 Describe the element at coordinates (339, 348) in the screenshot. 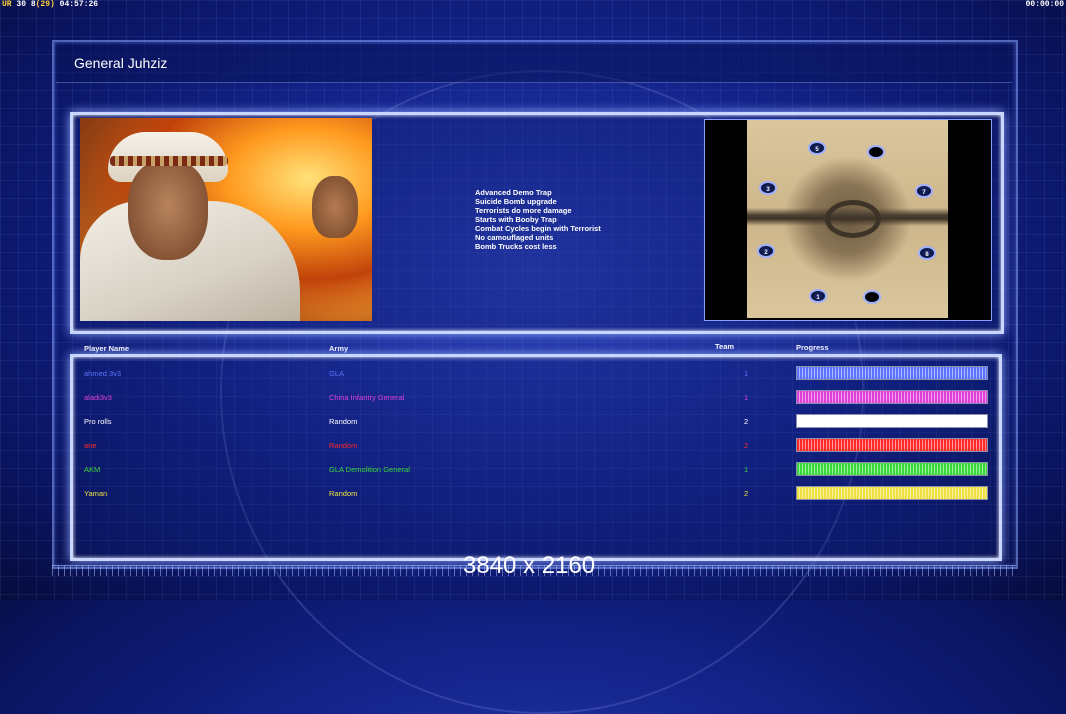

I see `column-header-army: Army` at that location.